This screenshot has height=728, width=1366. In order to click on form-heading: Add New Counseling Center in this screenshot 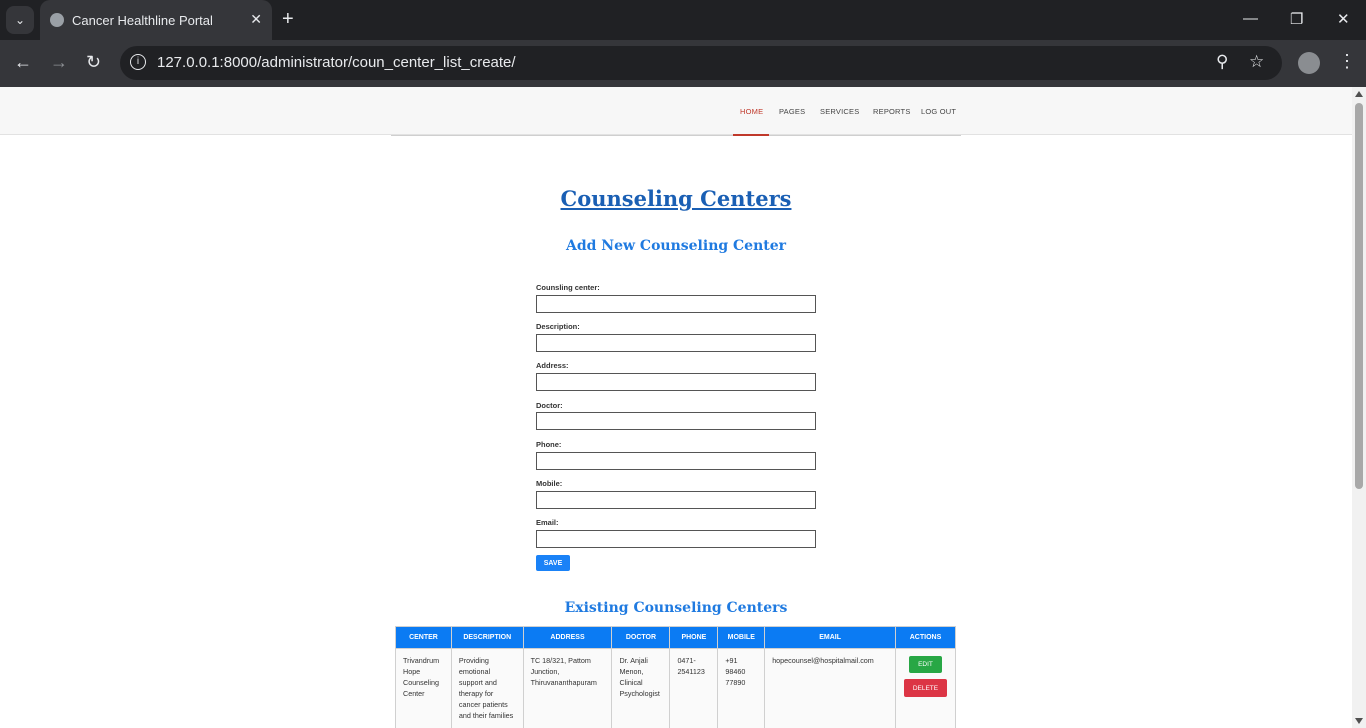, I will do `click(676, 246)`.